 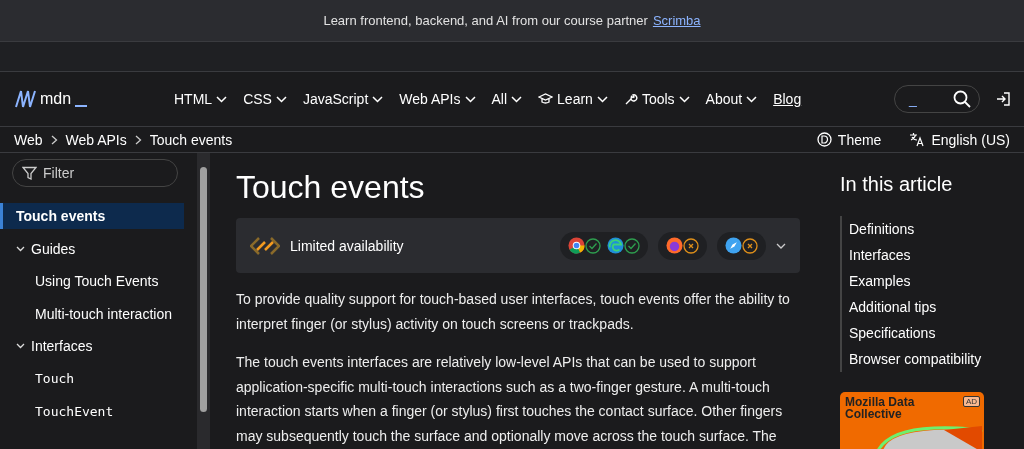 What do you see at coordinates (929, 359) in the screenshot?
I see `toc-link: Browser compatibility` at bounding box center [929, 359].